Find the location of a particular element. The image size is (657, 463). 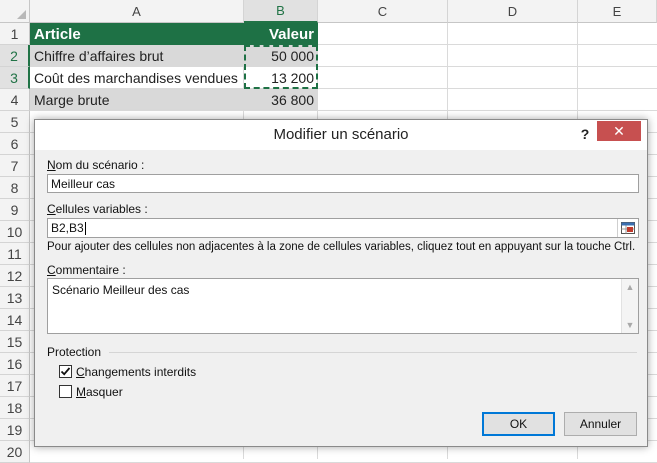

row-header-20: 20 is located at coordinates (15, 452).